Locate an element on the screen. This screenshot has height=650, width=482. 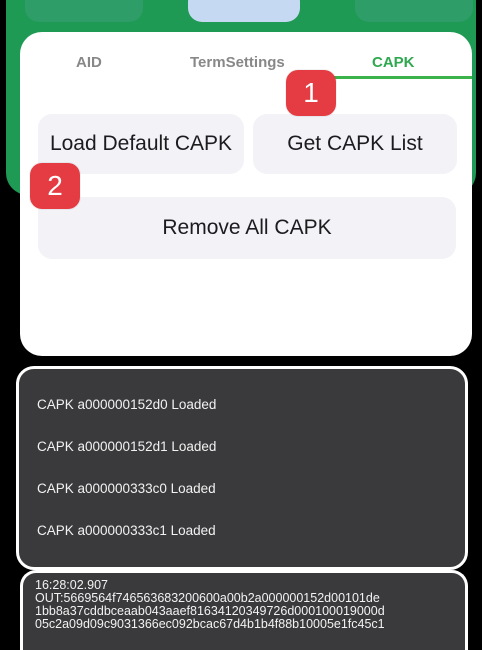
tab-term-settings: TermSettings is located at coordinates (237, 62).